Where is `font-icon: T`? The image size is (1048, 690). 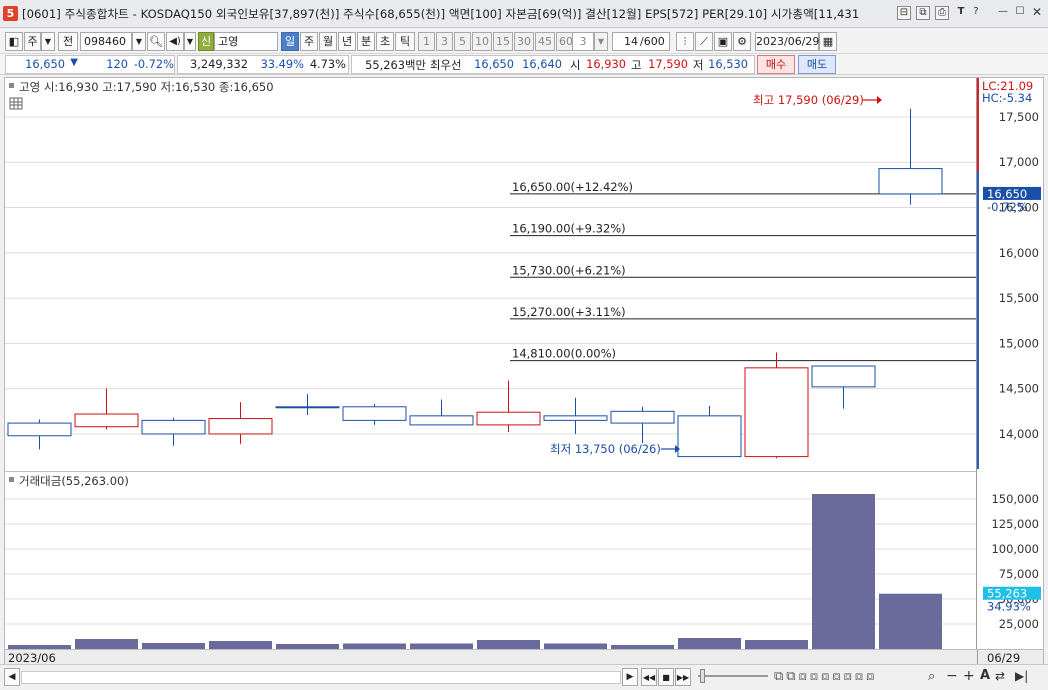
font-icon: T is located at coordinates (961, 13).